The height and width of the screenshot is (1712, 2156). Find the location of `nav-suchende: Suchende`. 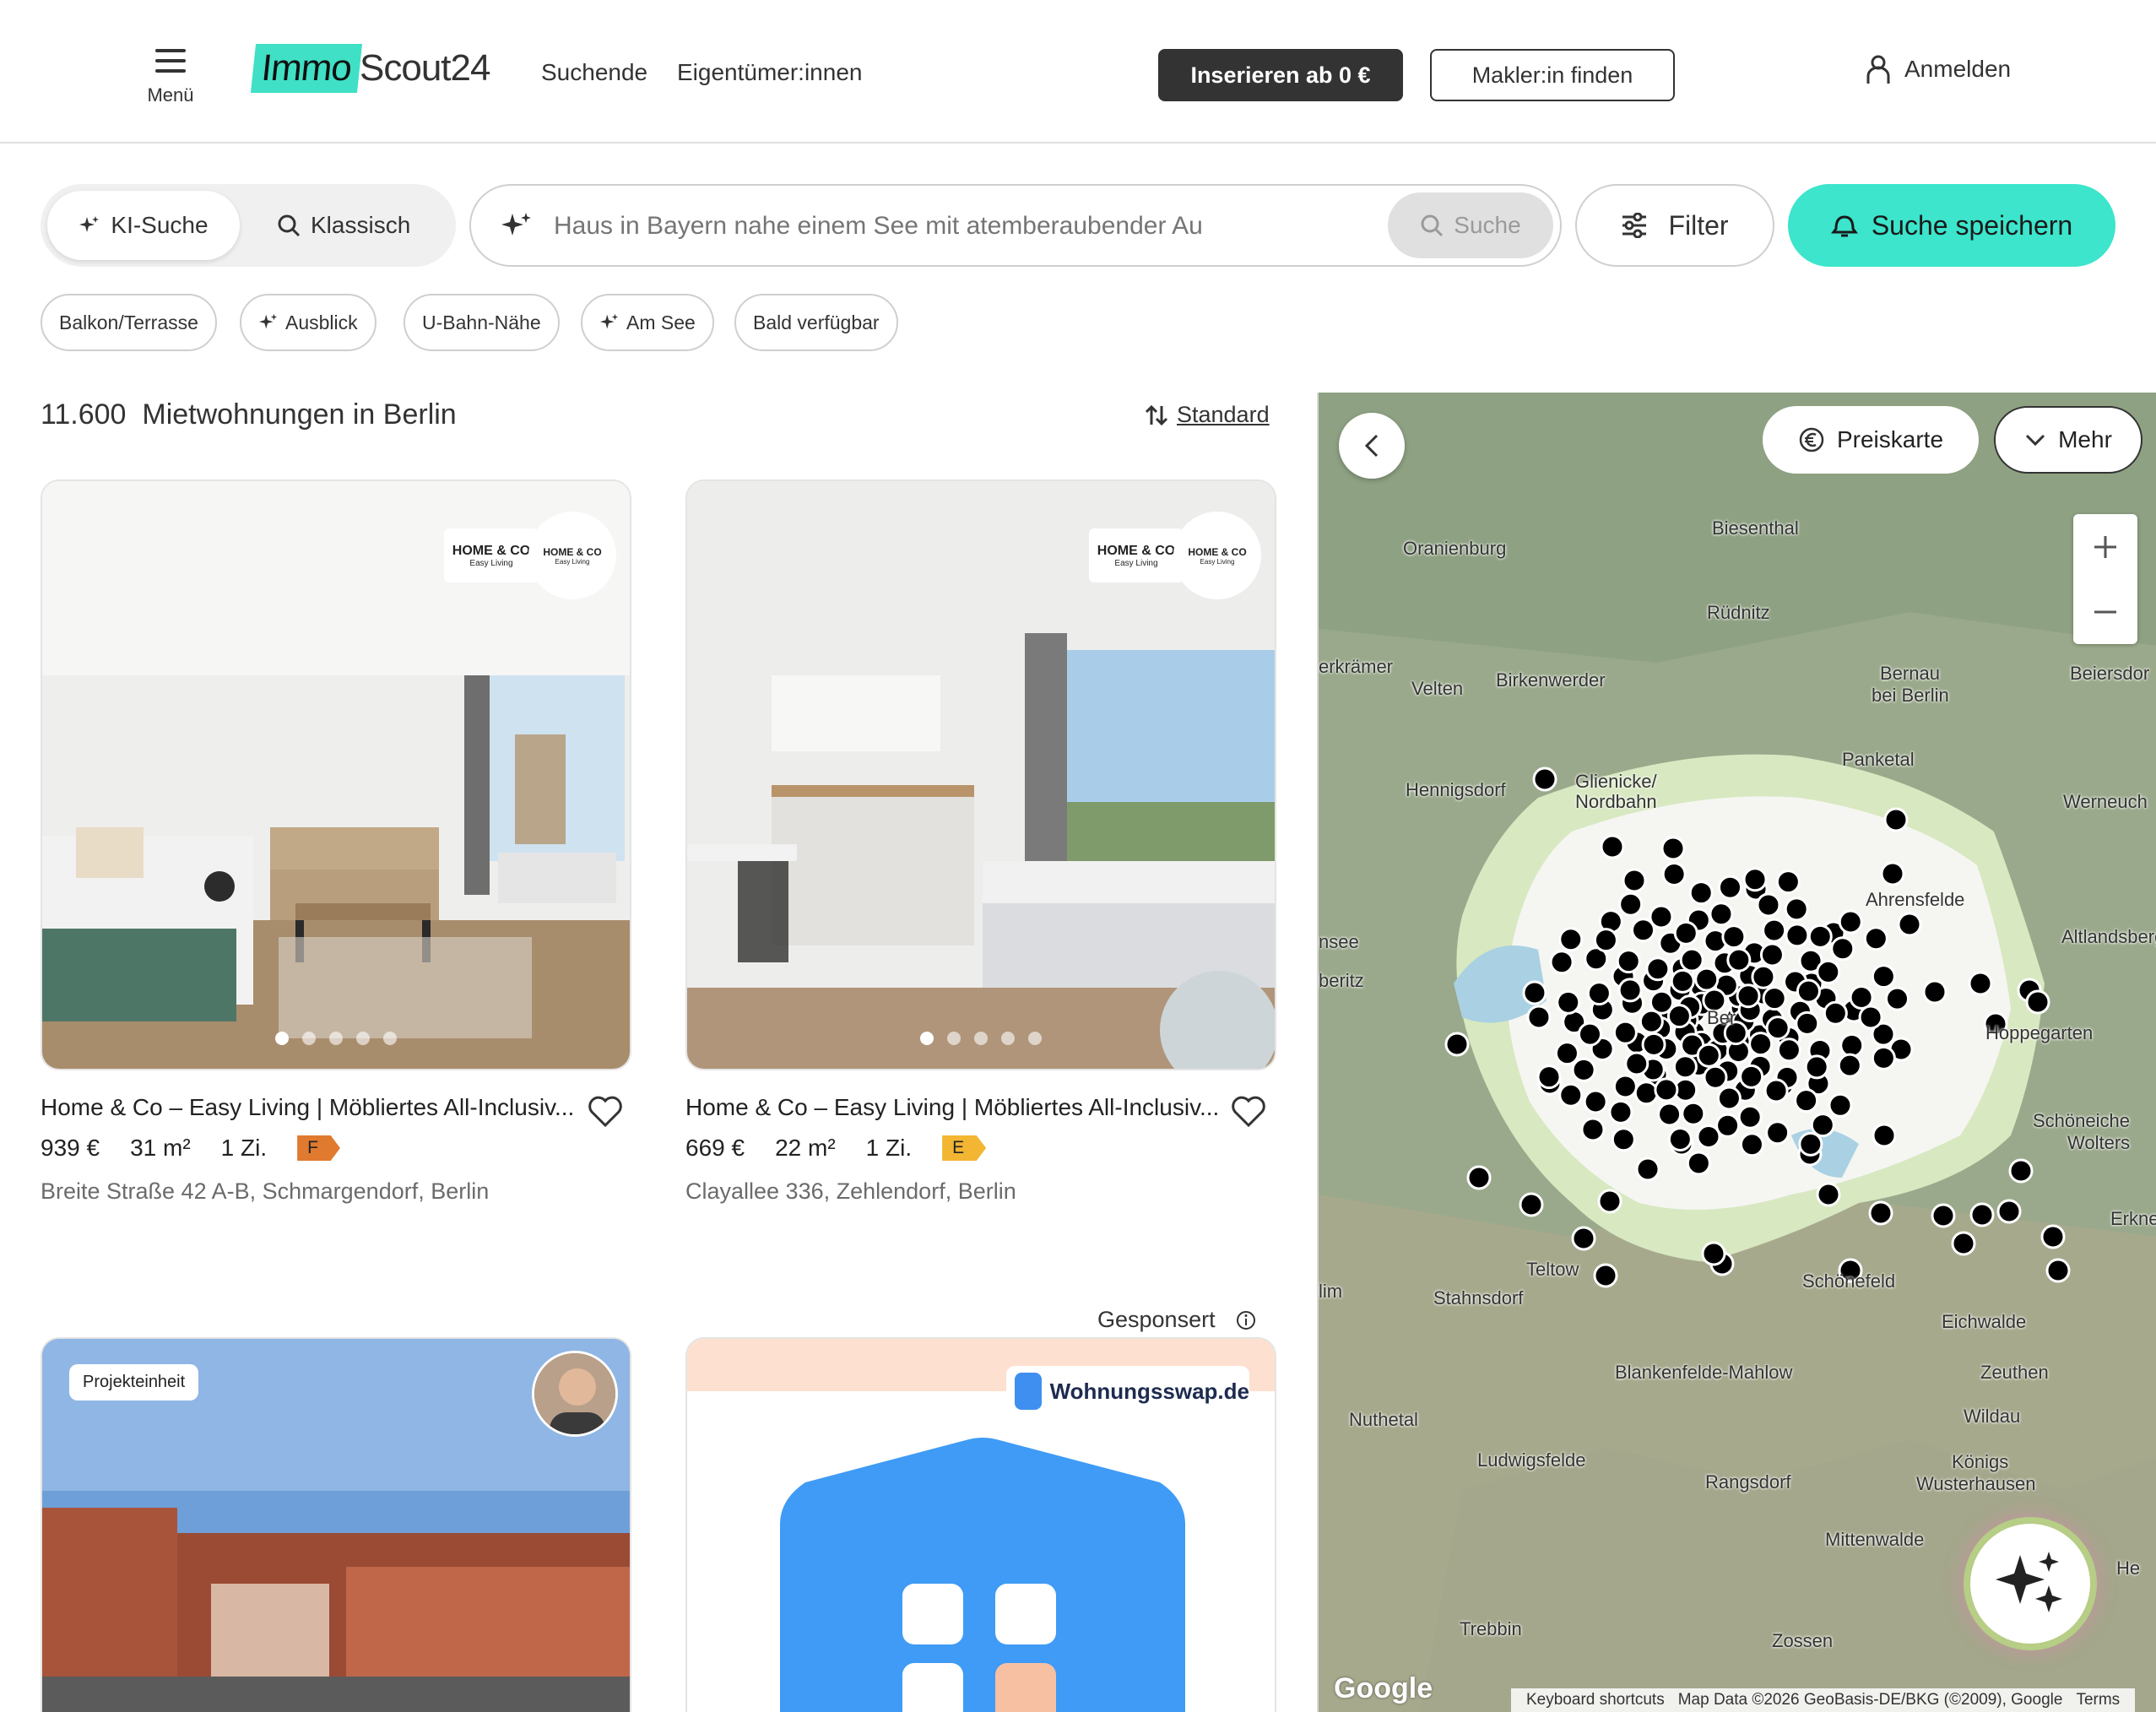

nav-suchende: Suchende is located at coordinates (594, 72).